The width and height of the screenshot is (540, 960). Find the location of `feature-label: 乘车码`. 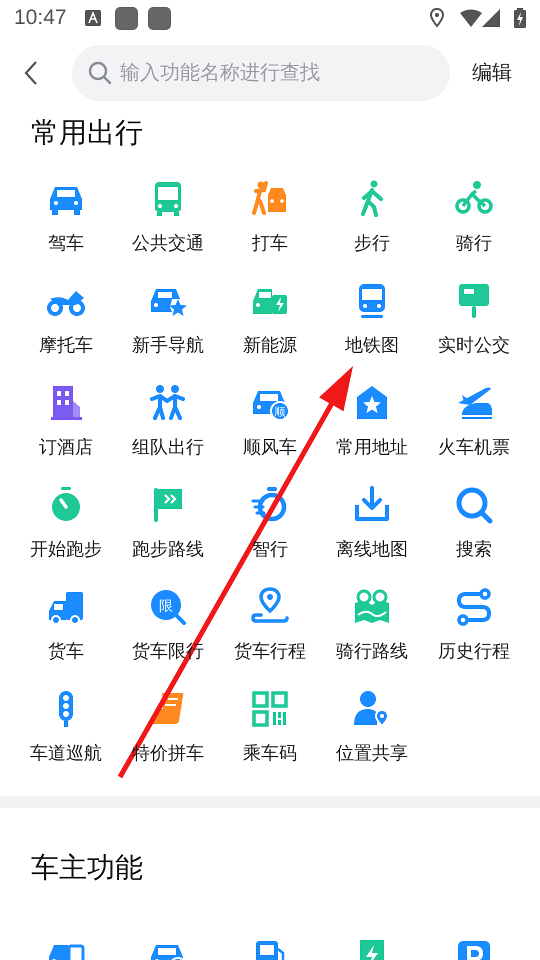

feature-label: 乘车码 is located at coordinates (270, 753).